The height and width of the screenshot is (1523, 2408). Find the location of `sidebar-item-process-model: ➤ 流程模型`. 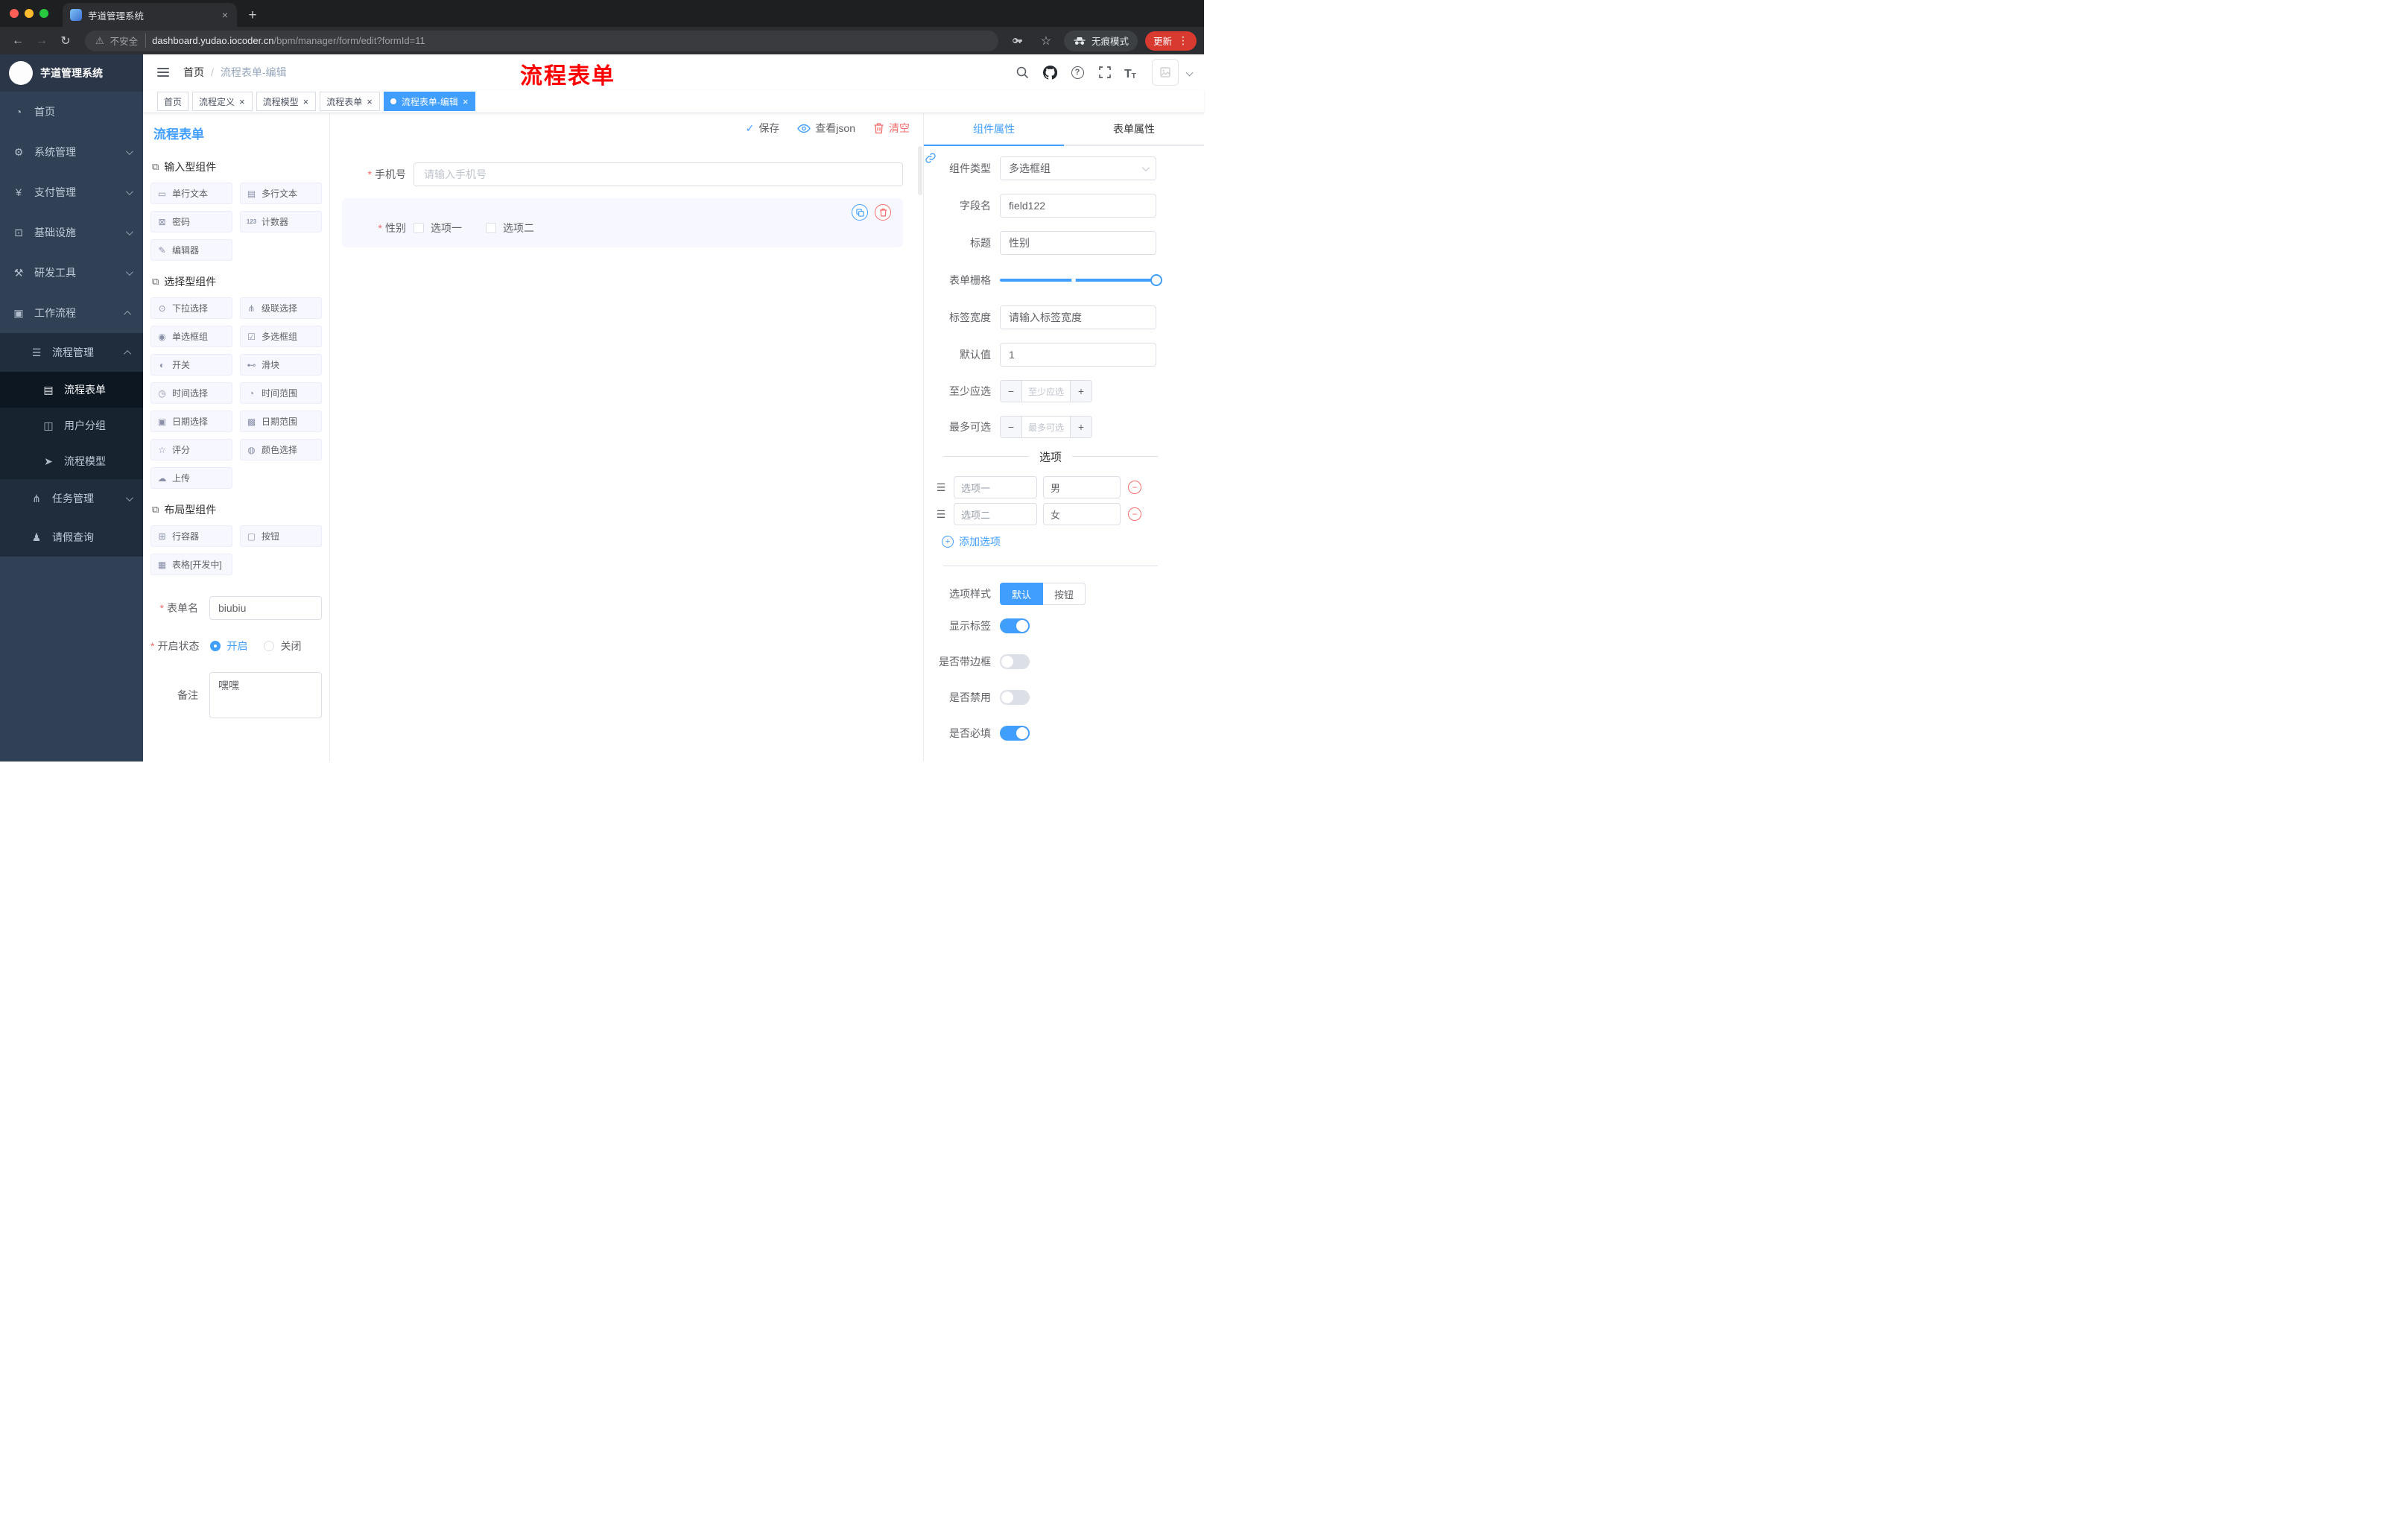

sidebar-item-process-model: ➤ 流程模型 is located at coordinates (71, 461).